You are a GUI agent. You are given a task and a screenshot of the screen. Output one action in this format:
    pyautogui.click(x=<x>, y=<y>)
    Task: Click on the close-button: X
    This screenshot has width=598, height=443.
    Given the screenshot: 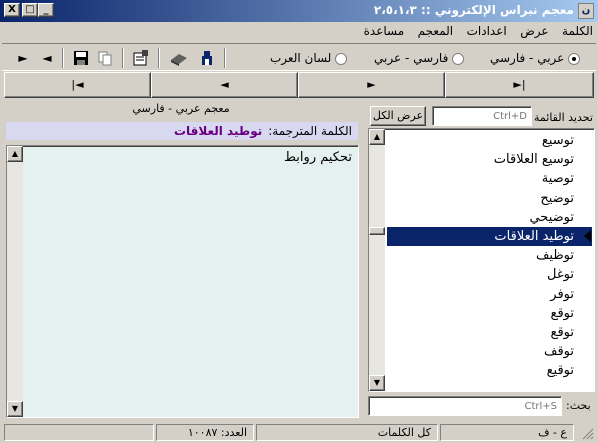 What is the action you would take?
    pyautogui.click(x=12, y=10)
    